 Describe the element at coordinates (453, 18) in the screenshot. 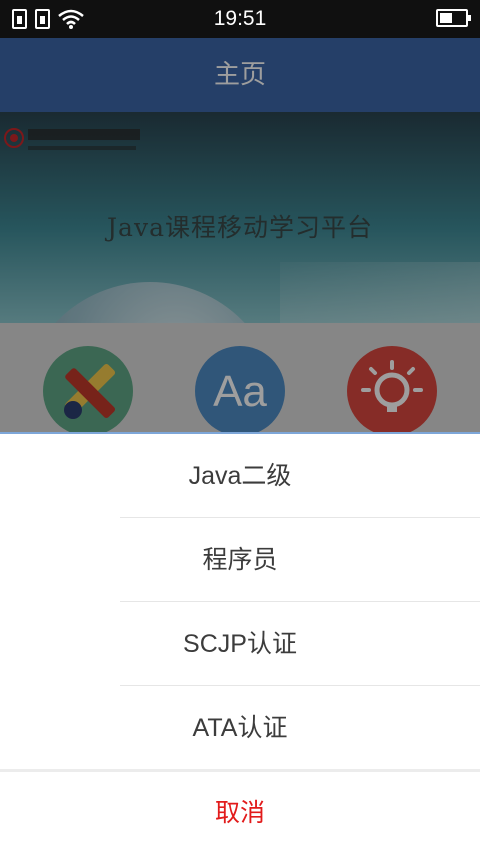

I see `battery-icon` at that location.